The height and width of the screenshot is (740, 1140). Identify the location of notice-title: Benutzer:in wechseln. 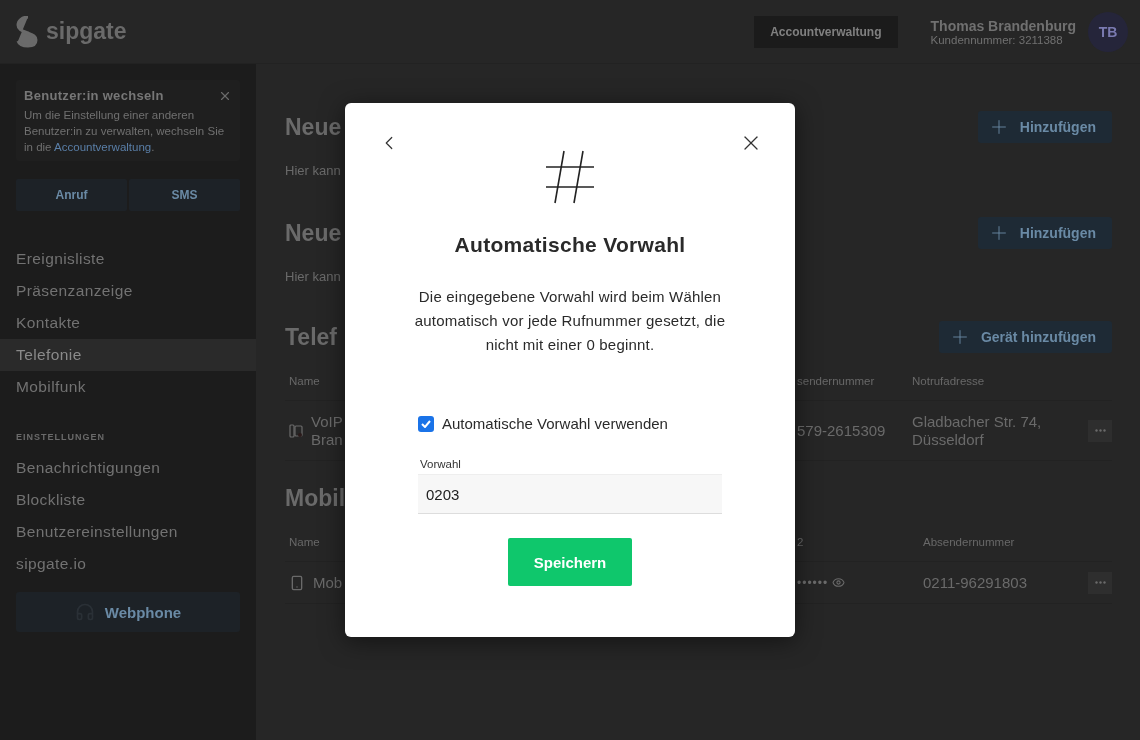
(94, 95).